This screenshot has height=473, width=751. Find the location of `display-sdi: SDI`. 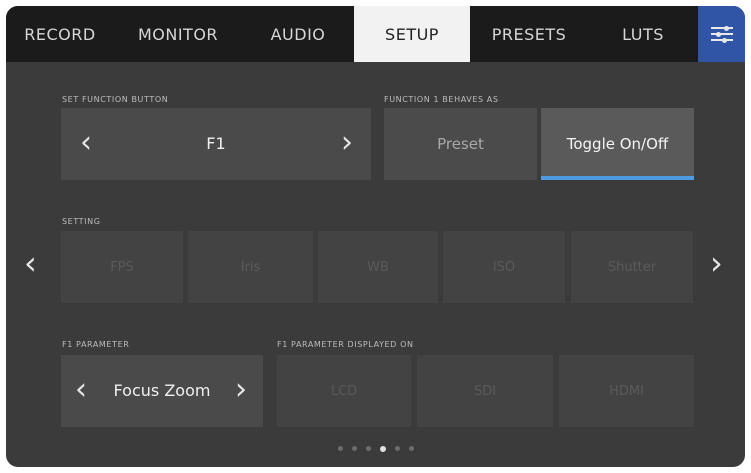

display-sdi: SDI is located at coordinates (485, 391).